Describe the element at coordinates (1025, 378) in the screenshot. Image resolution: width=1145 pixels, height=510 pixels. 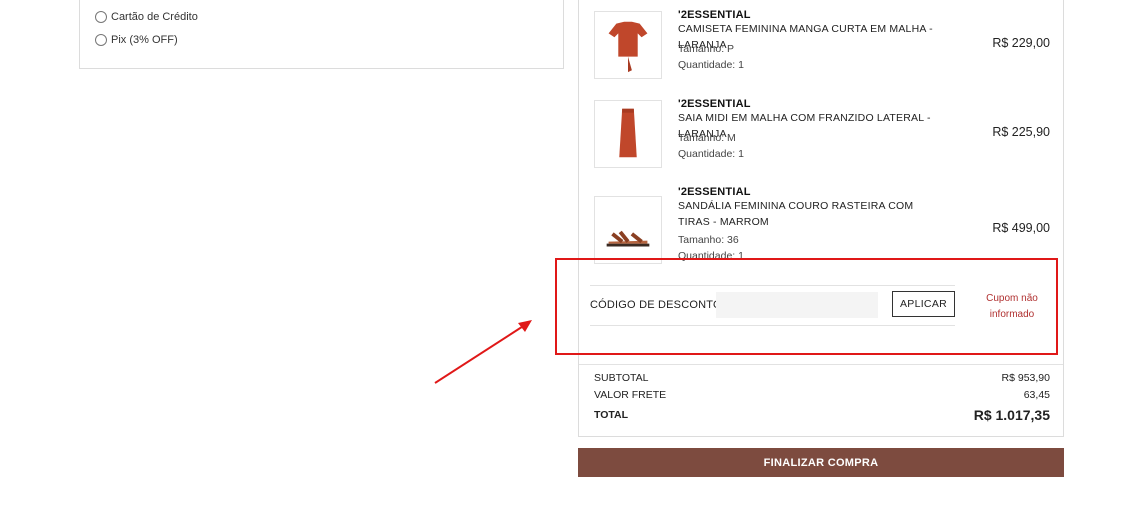
I see `subtotal-value: R$ 953,90` at that location.